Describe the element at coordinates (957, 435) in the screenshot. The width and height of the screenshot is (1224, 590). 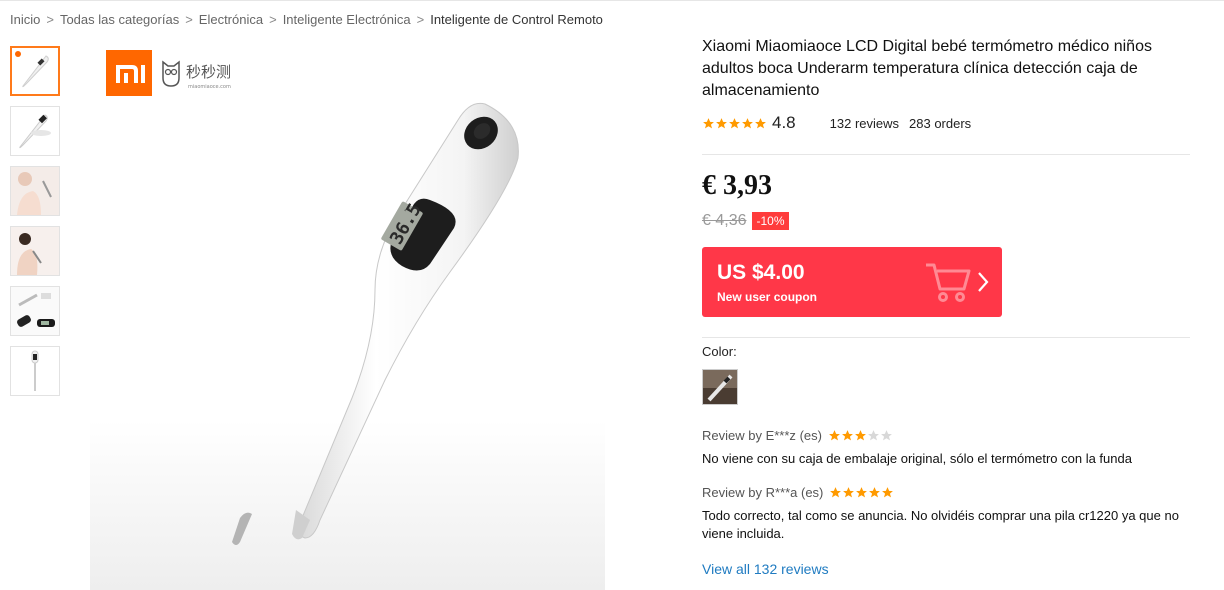
I see `review-header: Review by E***z (es)` at that location.